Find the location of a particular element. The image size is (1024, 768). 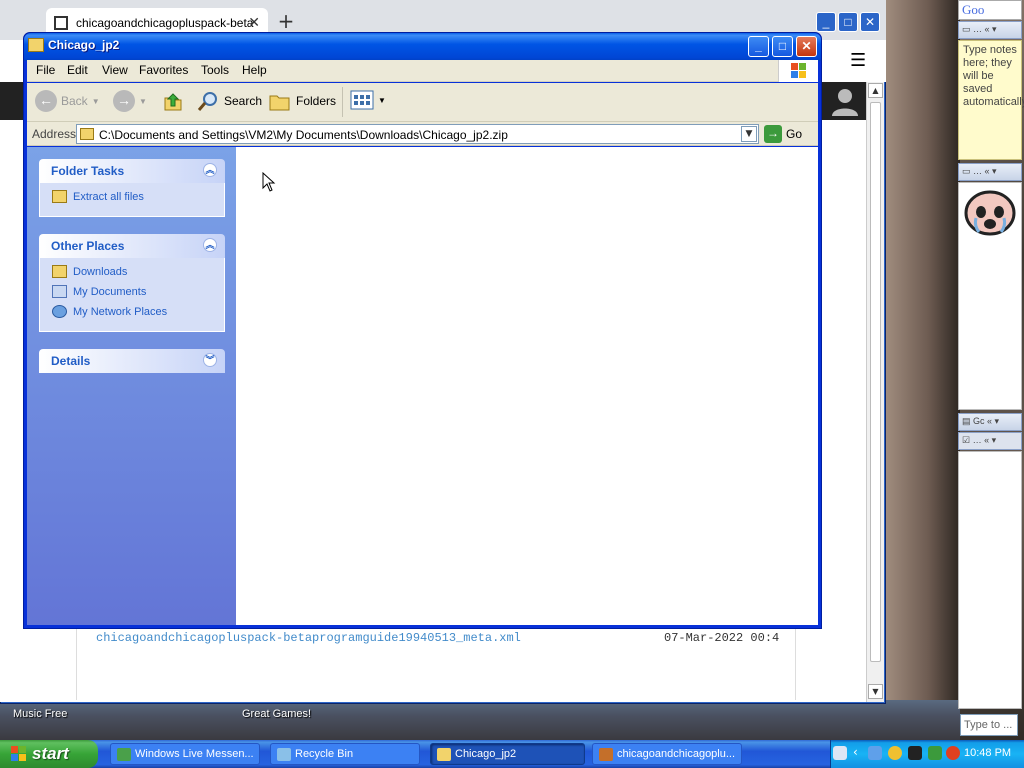

details-header: Details ︾ is located at coordinates (132, 361).